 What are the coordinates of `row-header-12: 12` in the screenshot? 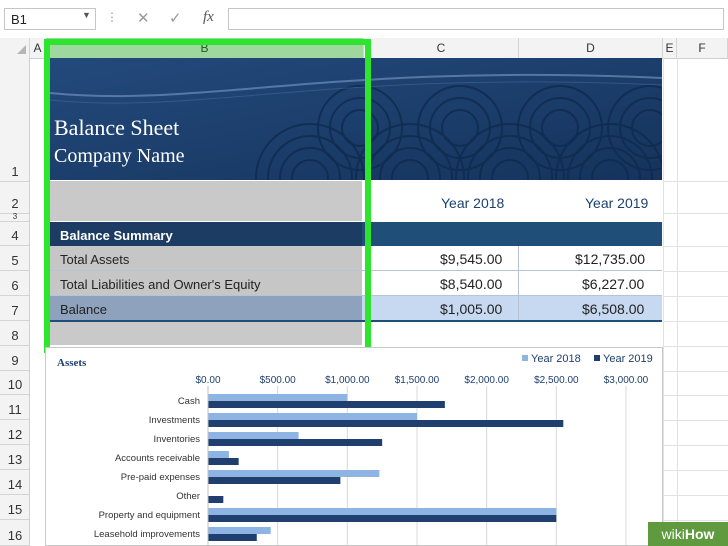 It's located at (15, 432).